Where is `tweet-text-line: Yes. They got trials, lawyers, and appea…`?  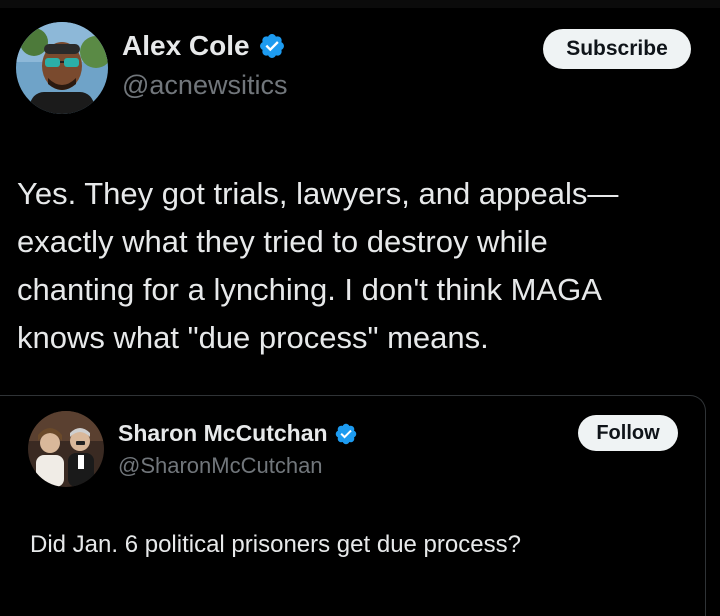
tweet-text-line: Yes. They got trials, lawyers, and appea… is located at coordinates (318, 193).